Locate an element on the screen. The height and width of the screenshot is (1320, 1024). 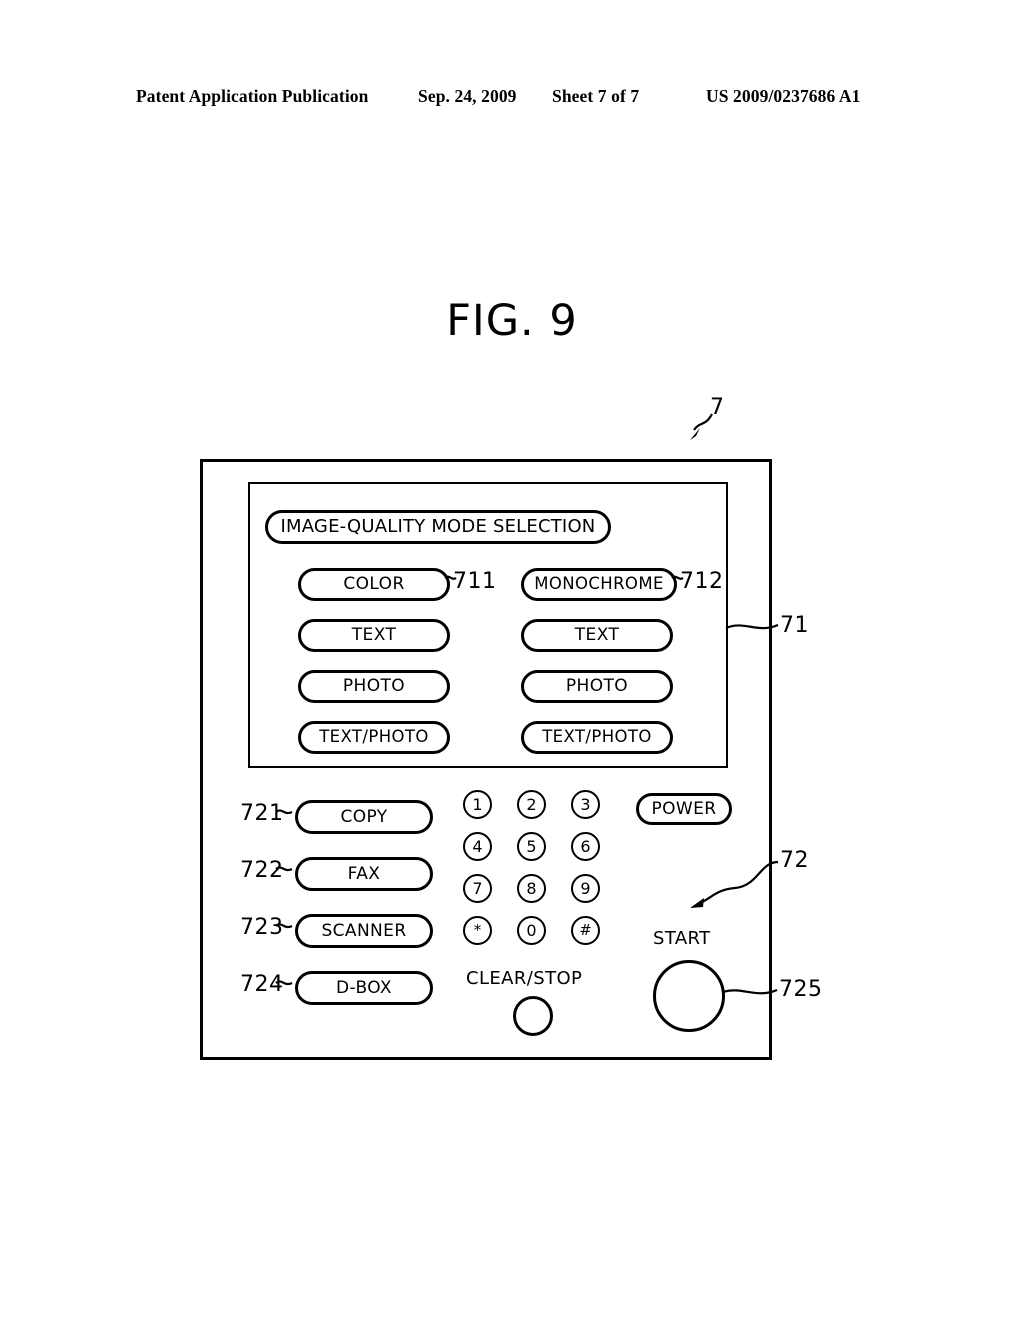
leader-7-arrowhead is located at coordinates (695, 434).